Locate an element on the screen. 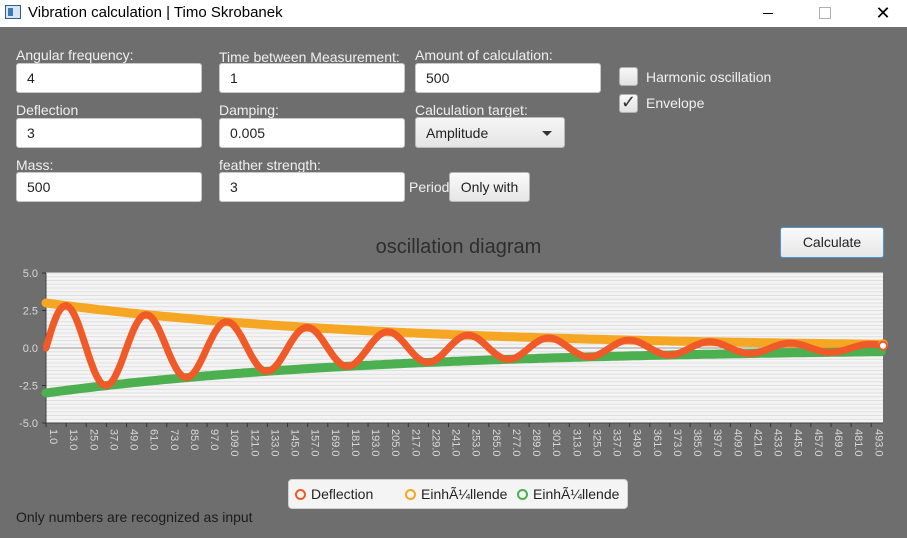 The image size is (907, 538). x-tick-label: 265.0 is located at coordinates (496, 443).